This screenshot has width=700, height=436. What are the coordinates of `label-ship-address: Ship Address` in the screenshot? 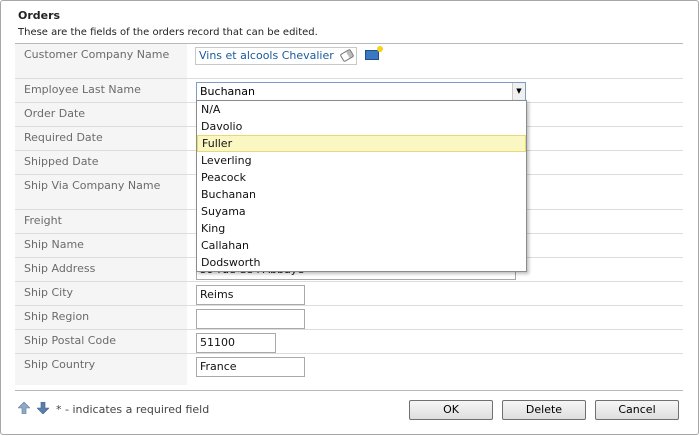 It's located at (60, 268).